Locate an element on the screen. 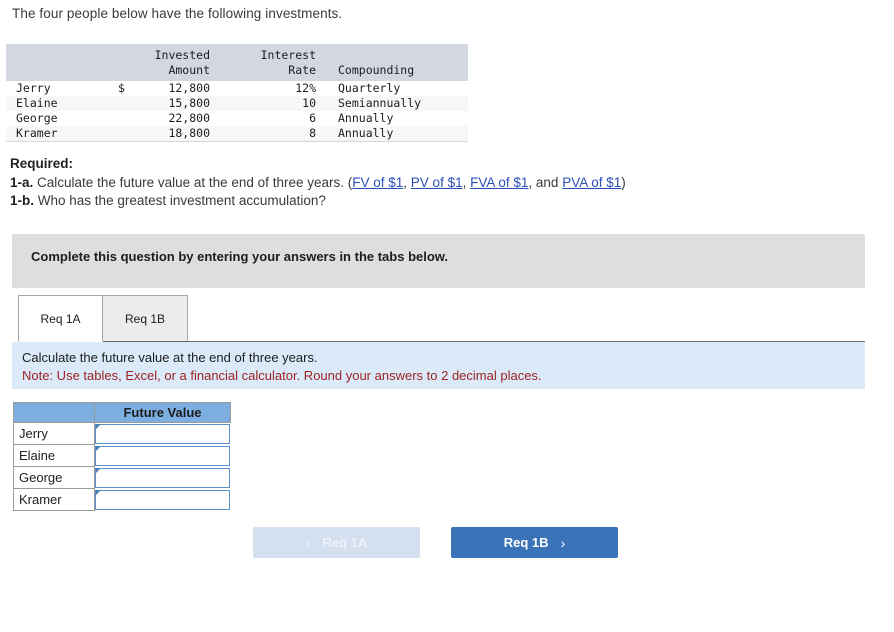 The image size is (894, 632). future-value-input-jerry is located at coordinates (162, 433).